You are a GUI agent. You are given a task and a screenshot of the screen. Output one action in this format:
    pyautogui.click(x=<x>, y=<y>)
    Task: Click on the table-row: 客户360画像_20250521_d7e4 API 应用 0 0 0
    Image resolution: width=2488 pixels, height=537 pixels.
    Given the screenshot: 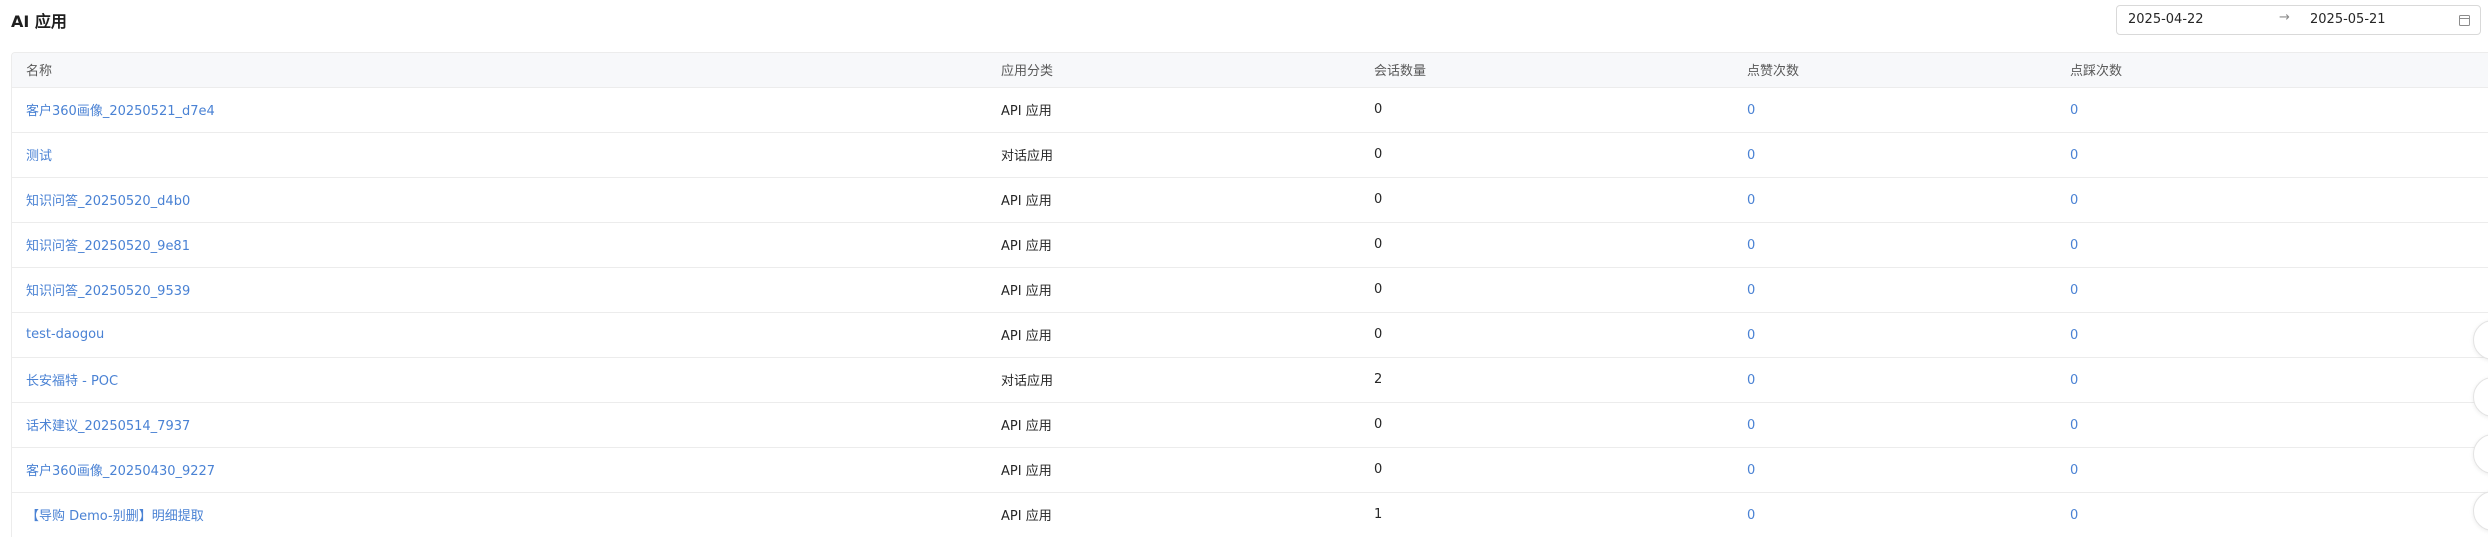 What is the action you would take?
    pyautogui.click(x=1250, y=110)
    